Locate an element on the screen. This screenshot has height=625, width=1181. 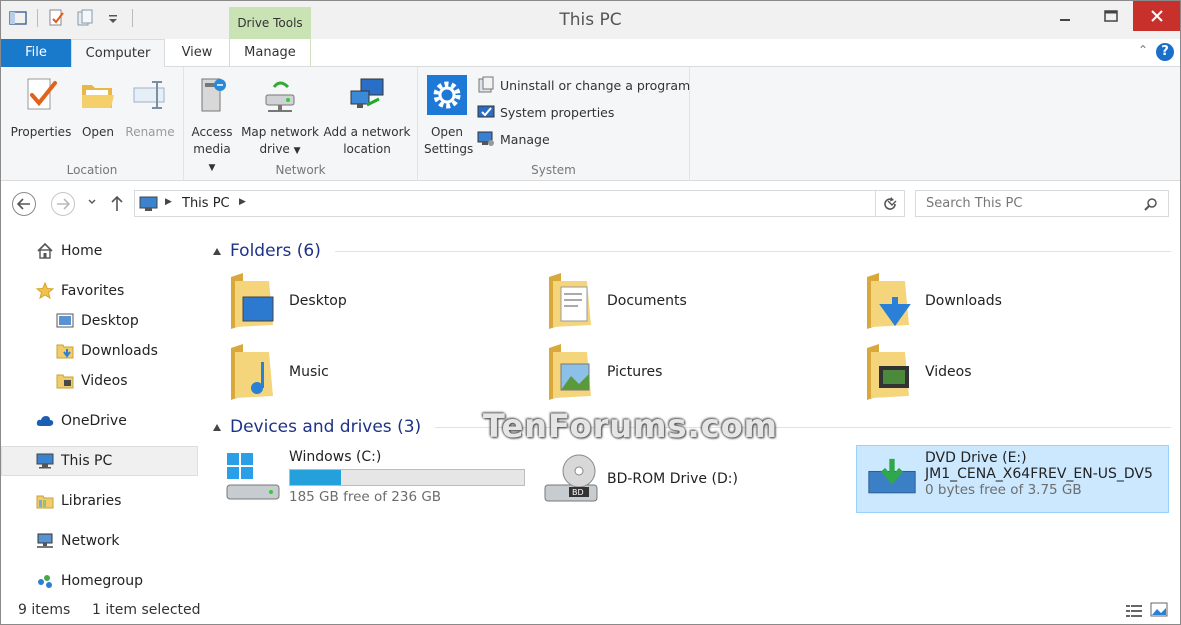
close-icon is located at coordinates (1156, 16).